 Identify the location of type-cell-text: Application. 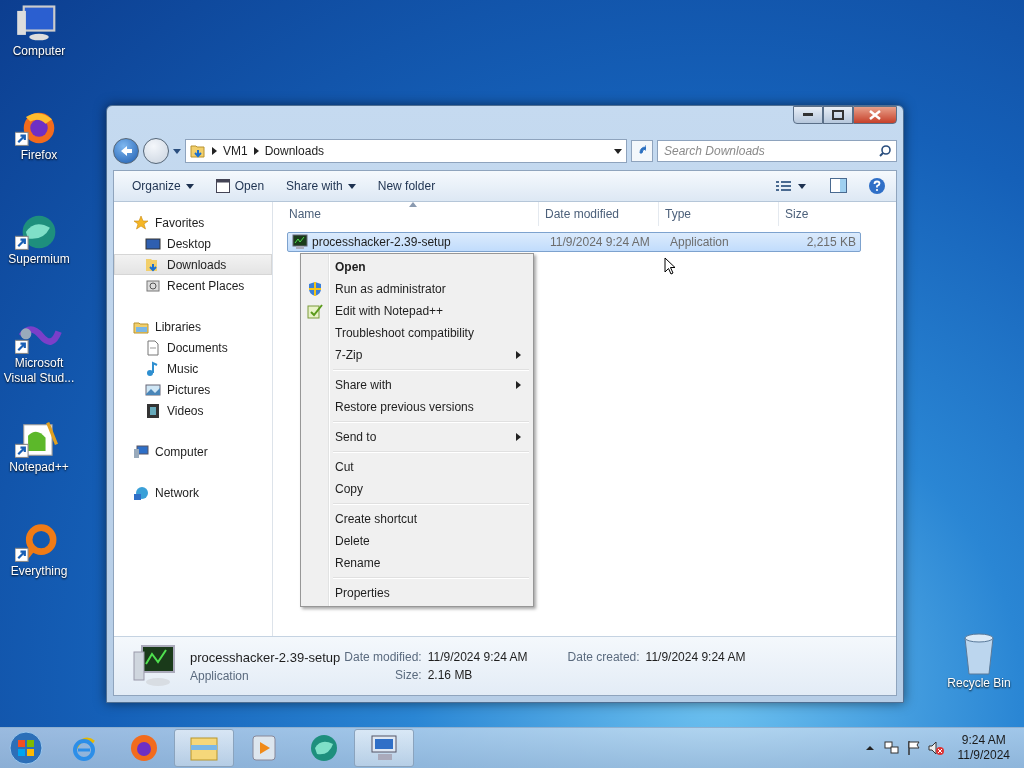
(699, 242).